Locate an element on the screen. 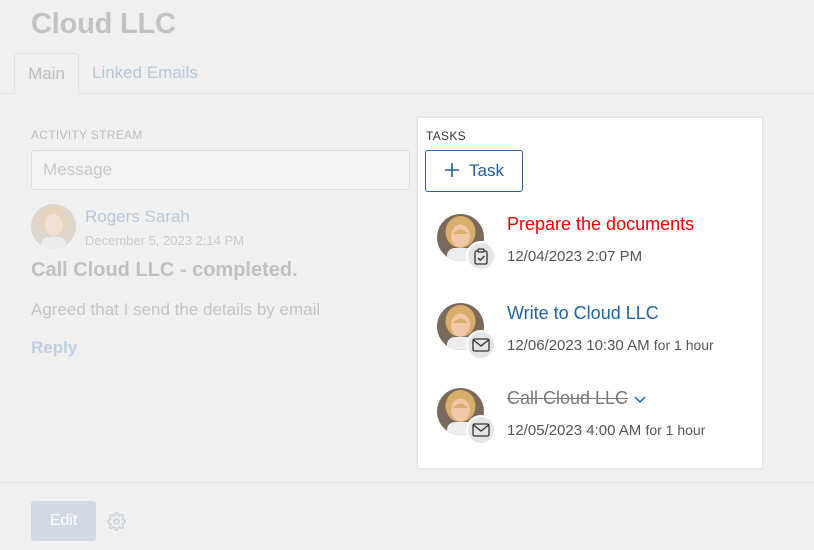 The width and height of the screenshot is (814, 550). reply-link: Reply is located at coordinates (54, 348).